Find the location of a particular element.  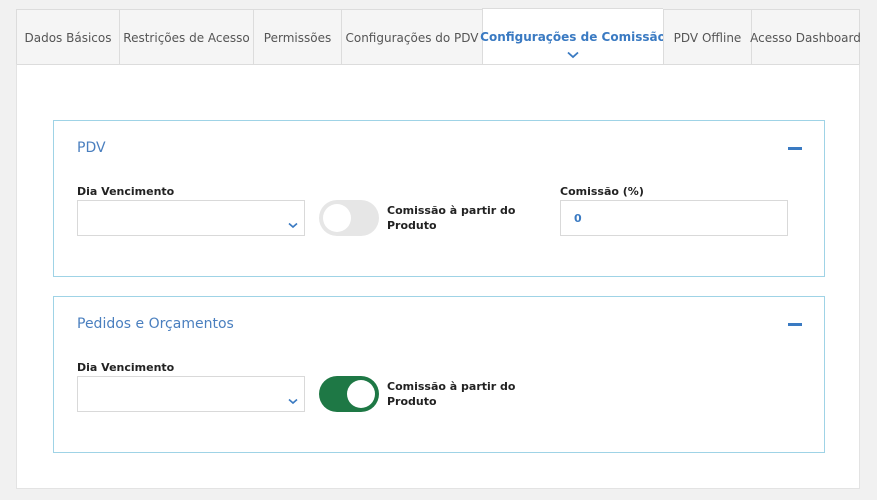

tab-label: Permissões is located at coordinates (297, 37).